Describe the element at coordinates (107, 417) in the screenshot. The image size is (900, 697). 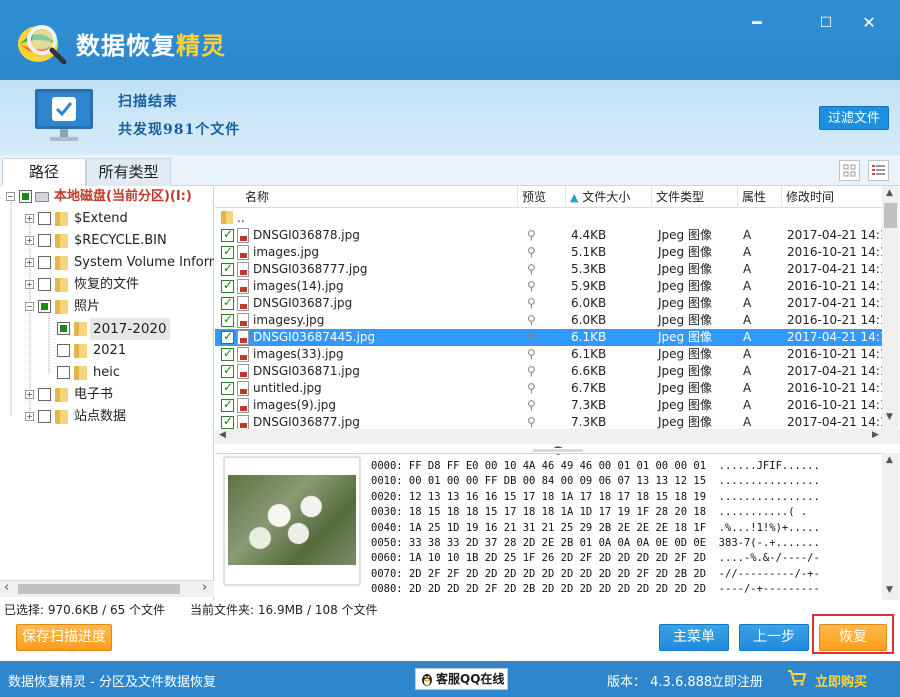
I see `tree-item-site-data: + 站点数据` at that location.